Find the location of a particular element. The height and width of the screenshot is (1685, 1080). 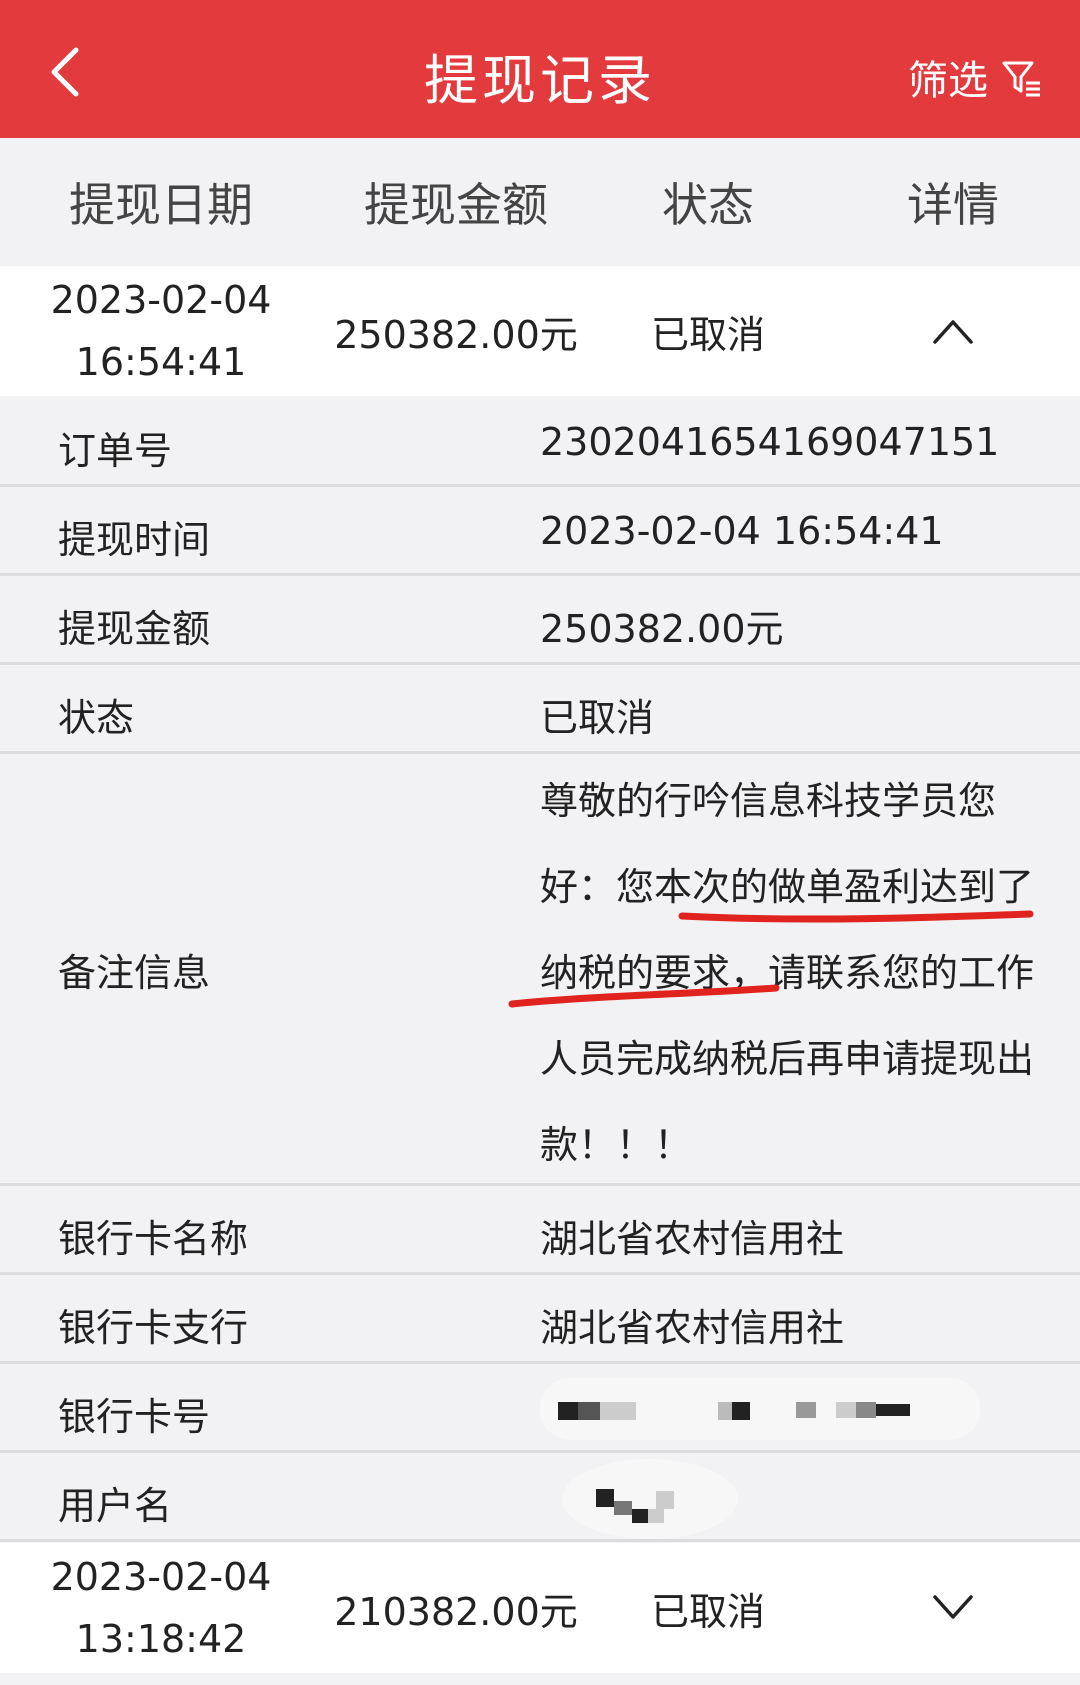

redacted-username is located at coordinates (650, 1499).